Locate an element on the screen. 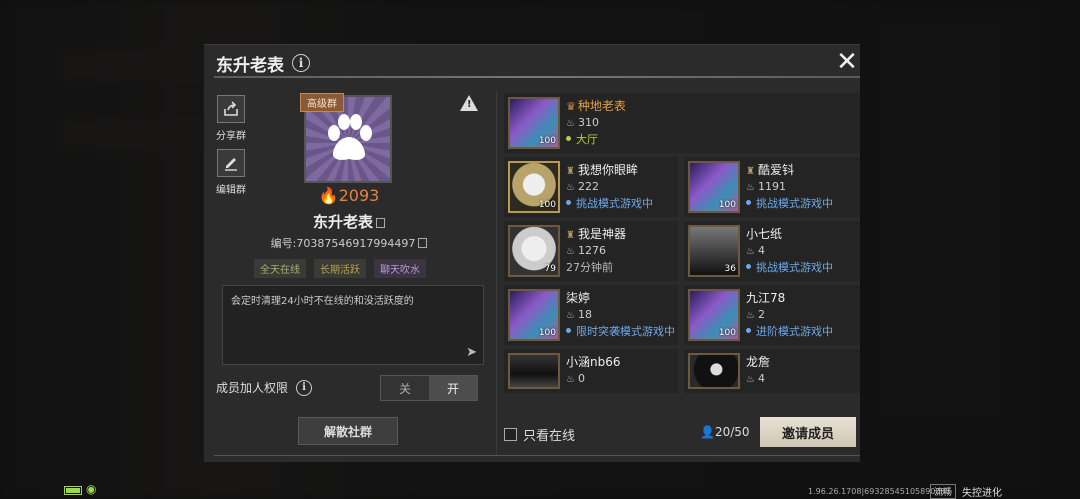  title-row: 东升老表 i is located at coordinates (263, 63).